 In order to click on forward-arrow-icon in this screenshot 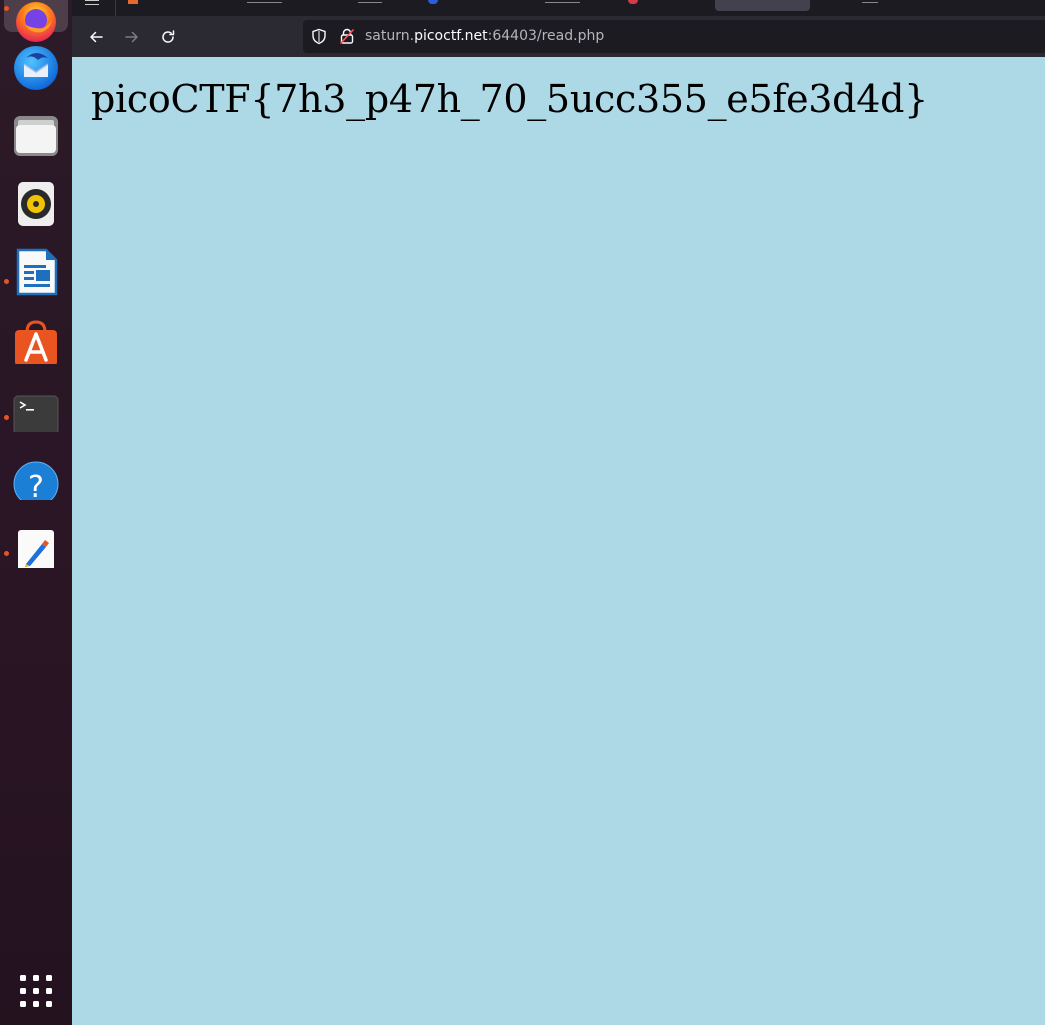, I will do `click(131, 37)`.